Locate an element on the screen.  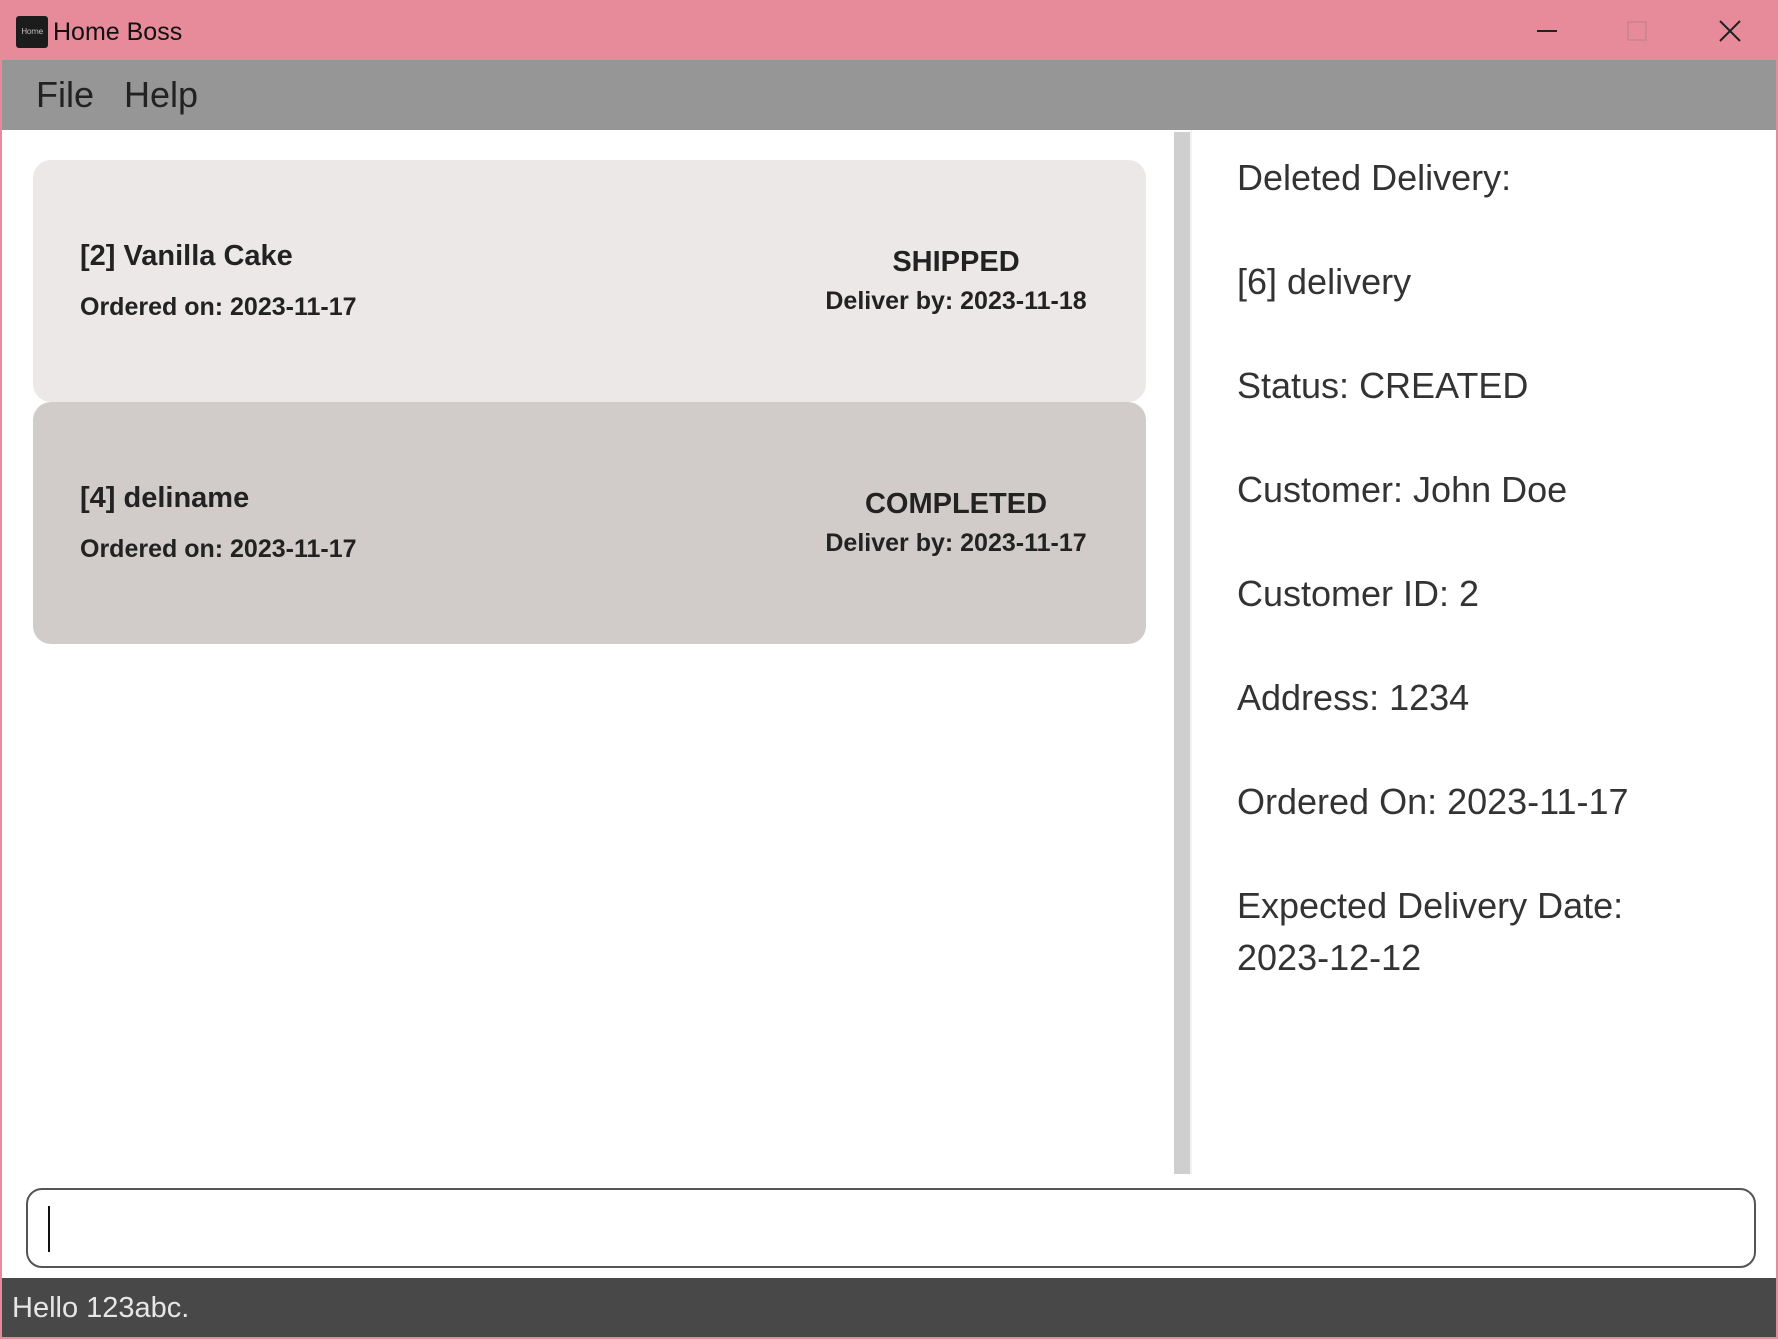
maximize-icon is located at coordinates (1637, 31).